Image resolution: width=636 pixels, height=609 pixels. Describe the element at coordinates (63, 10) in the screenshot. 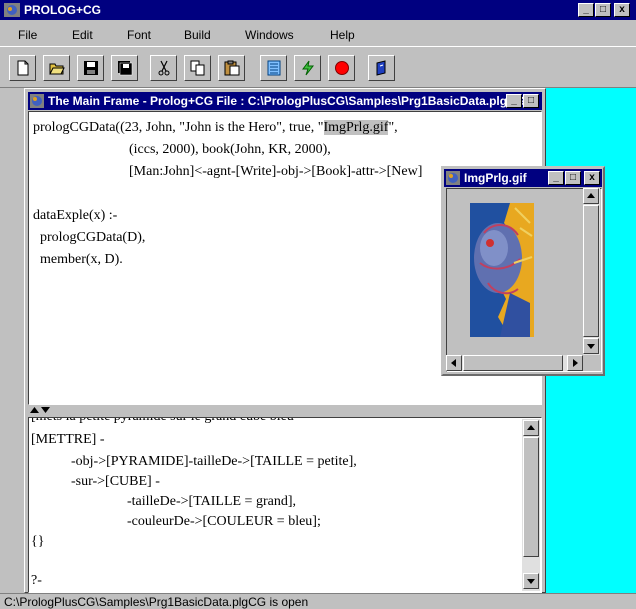

I see `app-title: PROLOG+CG` at that location.